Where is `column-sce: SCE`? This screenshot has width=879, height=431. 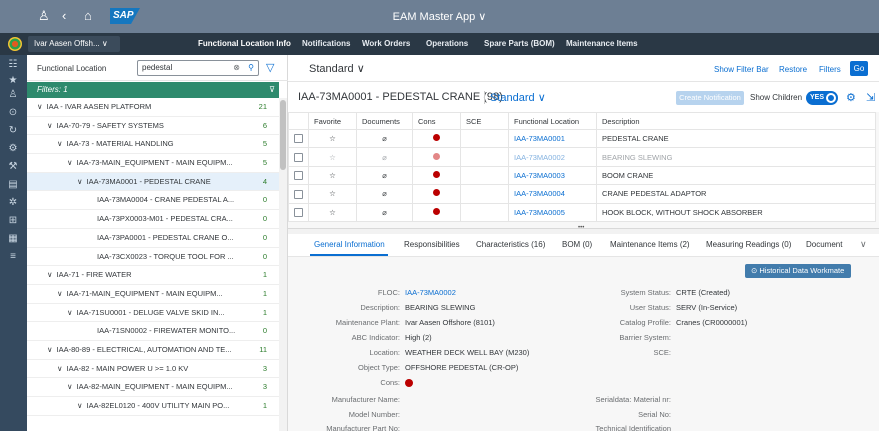
column-sce: SCE is located at coordinates (484, 121).